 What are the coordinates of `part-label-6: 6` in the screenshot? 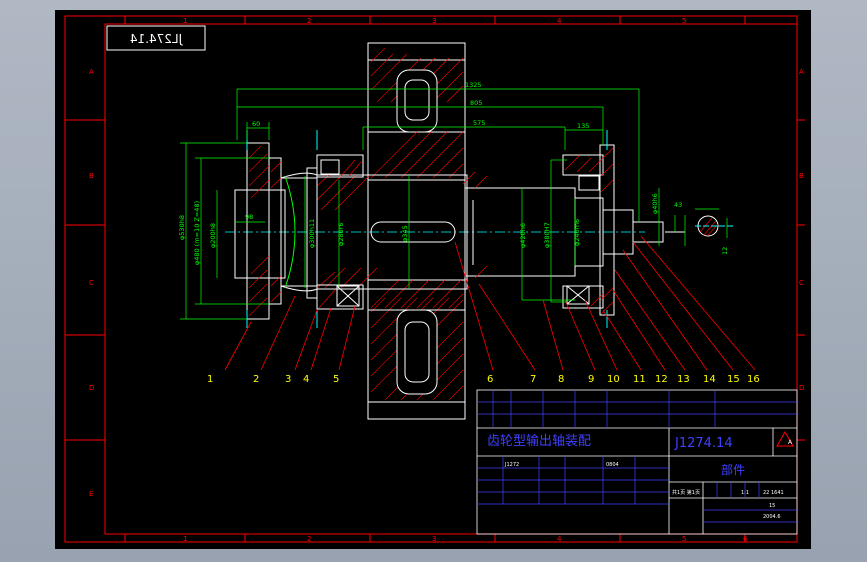 It's located at (490, 379).